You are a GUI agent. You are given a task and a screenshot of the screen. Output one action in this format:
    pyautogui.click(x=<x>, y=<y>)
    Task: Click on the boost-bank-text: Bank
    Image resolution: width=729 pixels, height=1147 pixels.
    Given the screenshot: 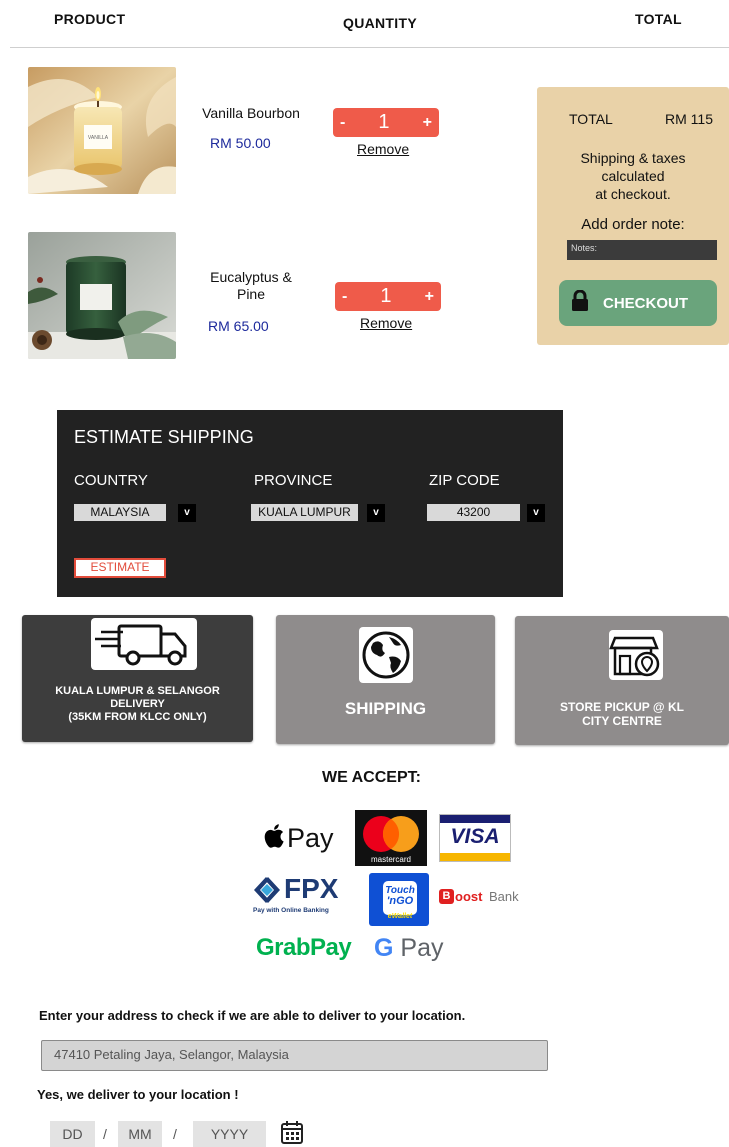 What is the action you would take?
    pyautogui.click(x=504, y=896)
    